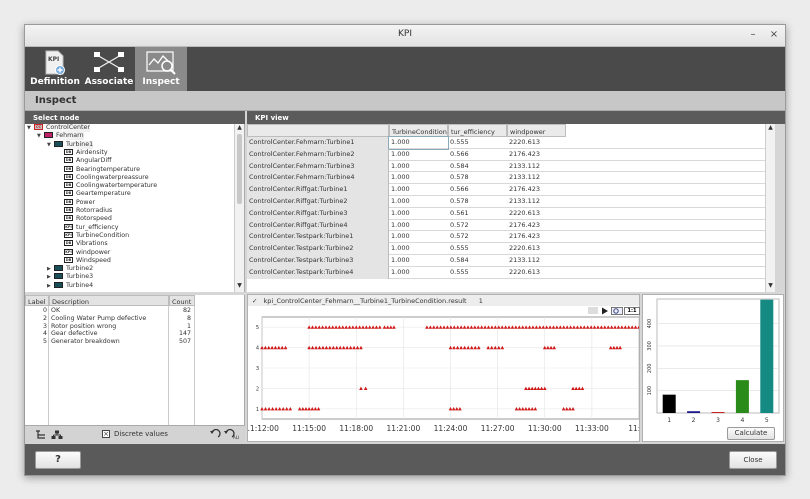 This screenshot has height=499, width=810. What do you see at coordinates (751, 433) in the screenshot?
I see `calculate-button: Calculate` at bounding box center [751, 433].